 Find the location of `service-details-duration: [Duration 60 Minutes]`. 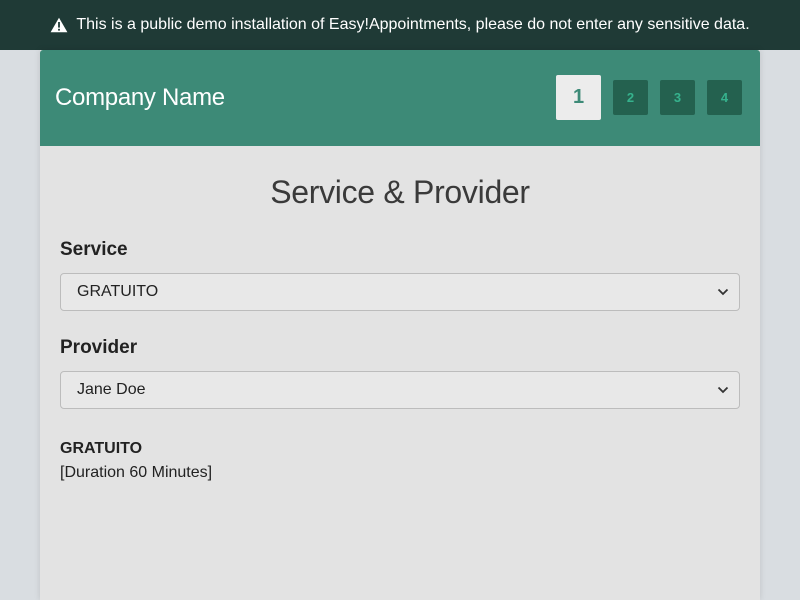

service-details-duration: [Duration 60 Minutes] is located at coordinates (136, 472).